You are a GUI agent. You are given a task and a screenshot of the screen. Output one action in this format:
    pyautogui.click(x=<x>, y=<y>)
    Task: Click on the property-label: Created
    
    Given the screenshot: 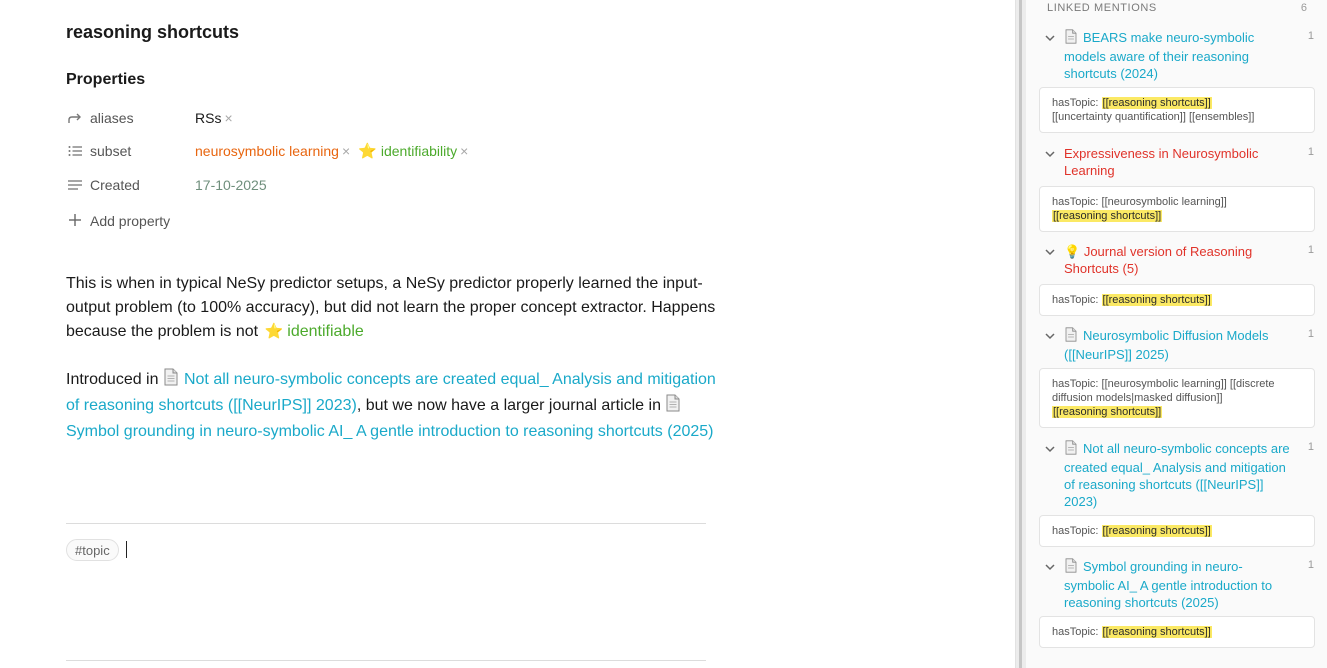 What is the action you would take?
    pyautogui.click(x=115, y=185)
    